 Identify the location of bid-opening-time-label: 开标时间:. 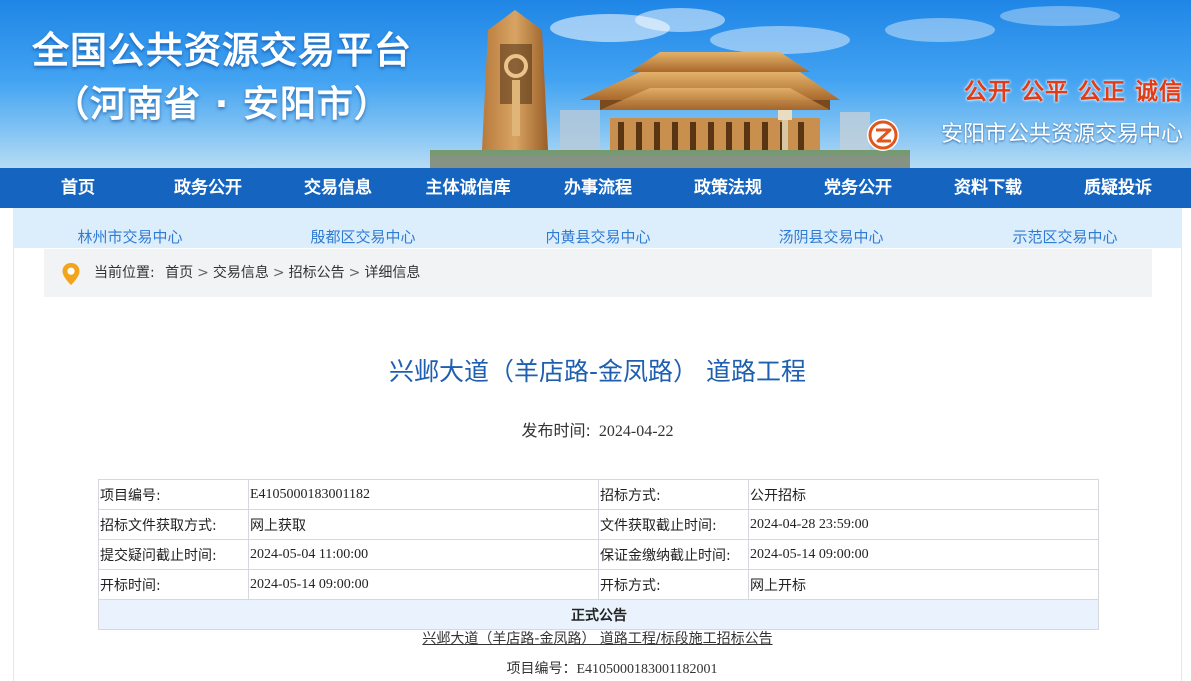
(173, 584).